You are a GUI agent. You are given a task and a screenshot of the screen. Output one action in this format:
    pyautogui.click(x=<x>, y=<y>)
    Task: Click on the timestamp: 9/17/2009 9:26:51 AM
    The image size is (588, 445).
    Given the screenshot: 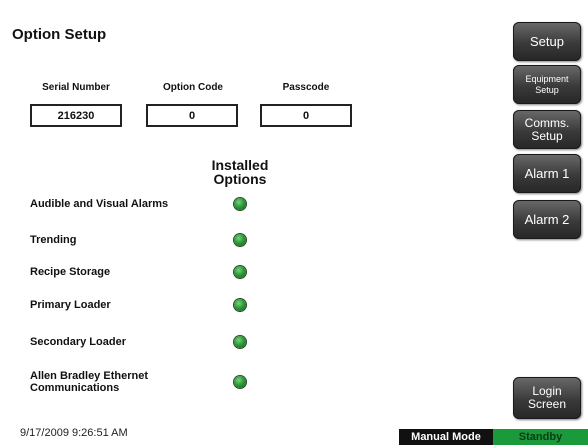 What is the action you would take?
    pyautogui.click(x=74, y=433)
    